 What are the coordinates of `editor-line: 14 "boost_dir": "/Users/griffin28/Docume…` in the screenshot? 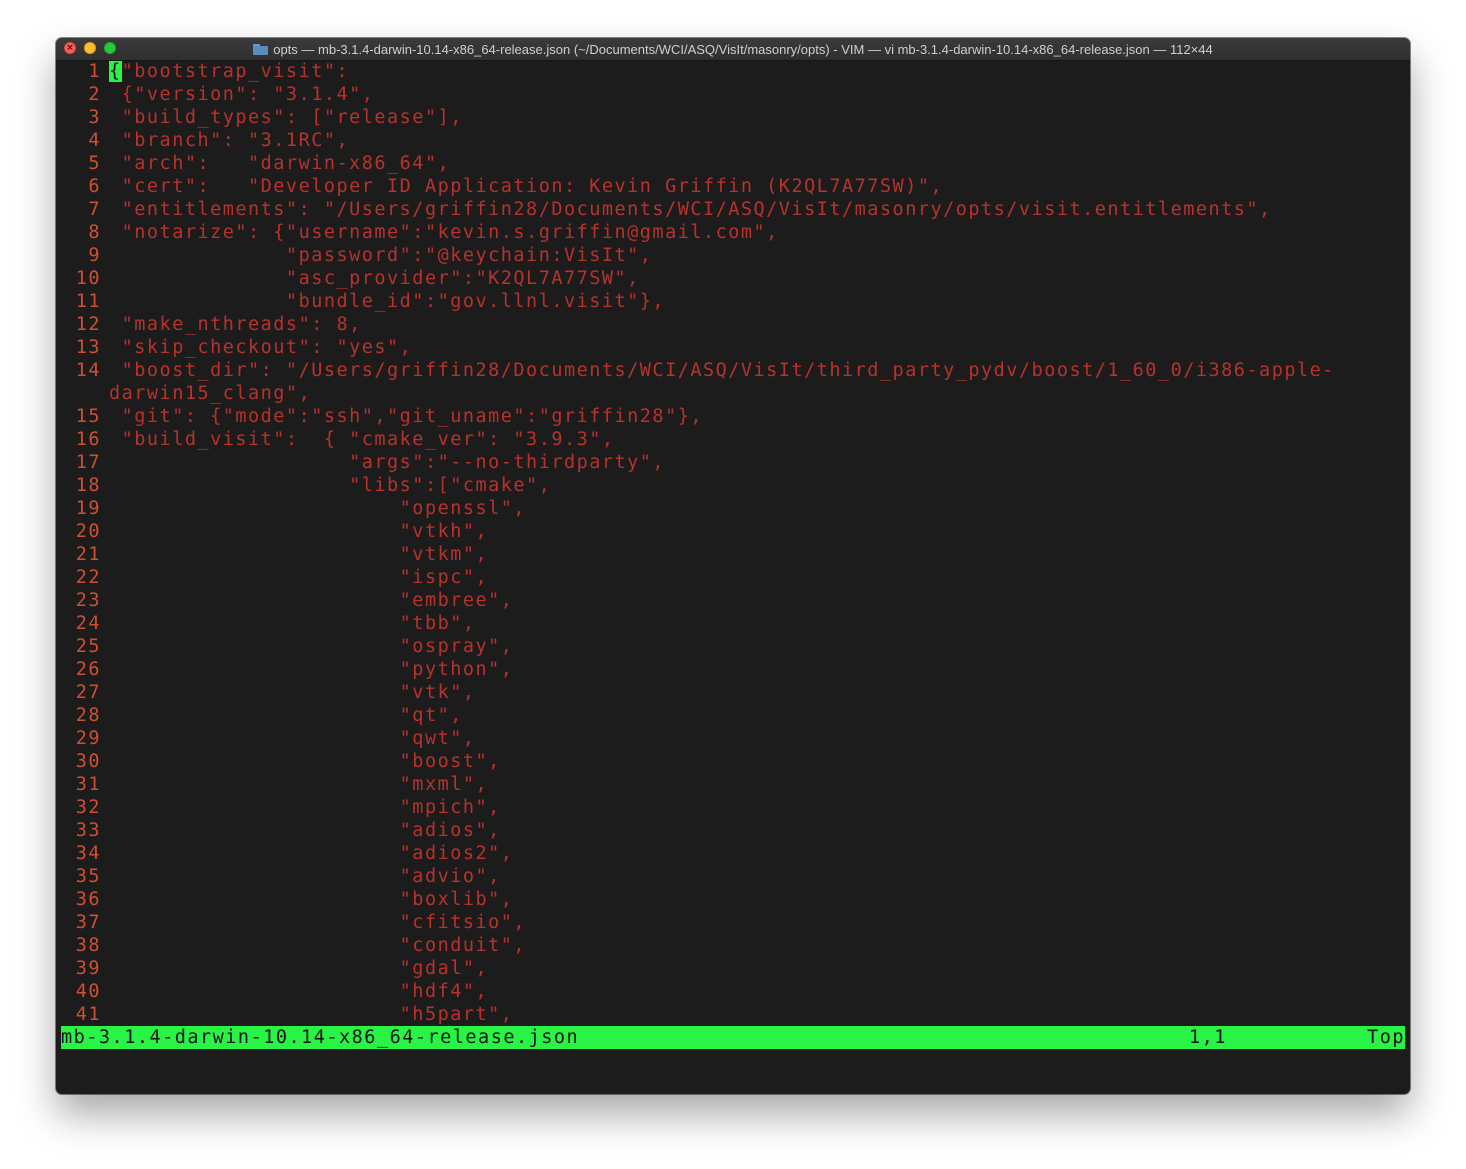 It's located at (733, 370).